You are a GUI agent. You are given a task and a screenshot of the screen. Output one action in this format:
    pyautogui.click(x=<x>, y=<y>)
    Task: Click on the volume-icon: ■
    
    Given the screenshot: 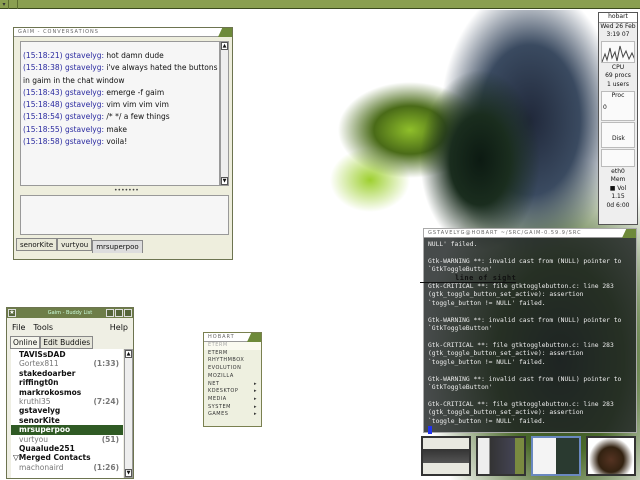 What is the action you would take?
    pyautogui.click(x=612, y=188)
    